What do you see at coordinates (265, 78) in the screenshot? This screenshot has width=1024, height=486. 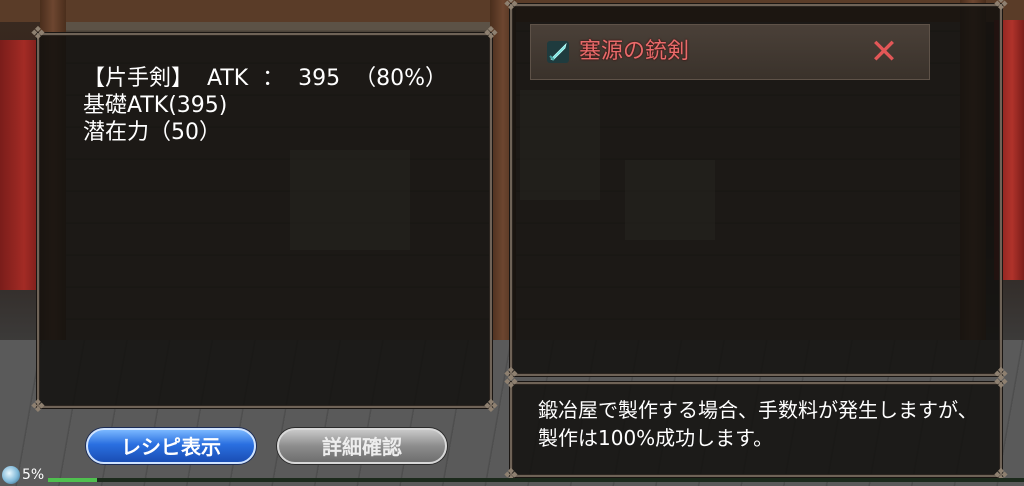 I see `stat-weapon-type-atk: 【片手剣】 ATK ： 395 （80%）` at bounding box center [265, 78].